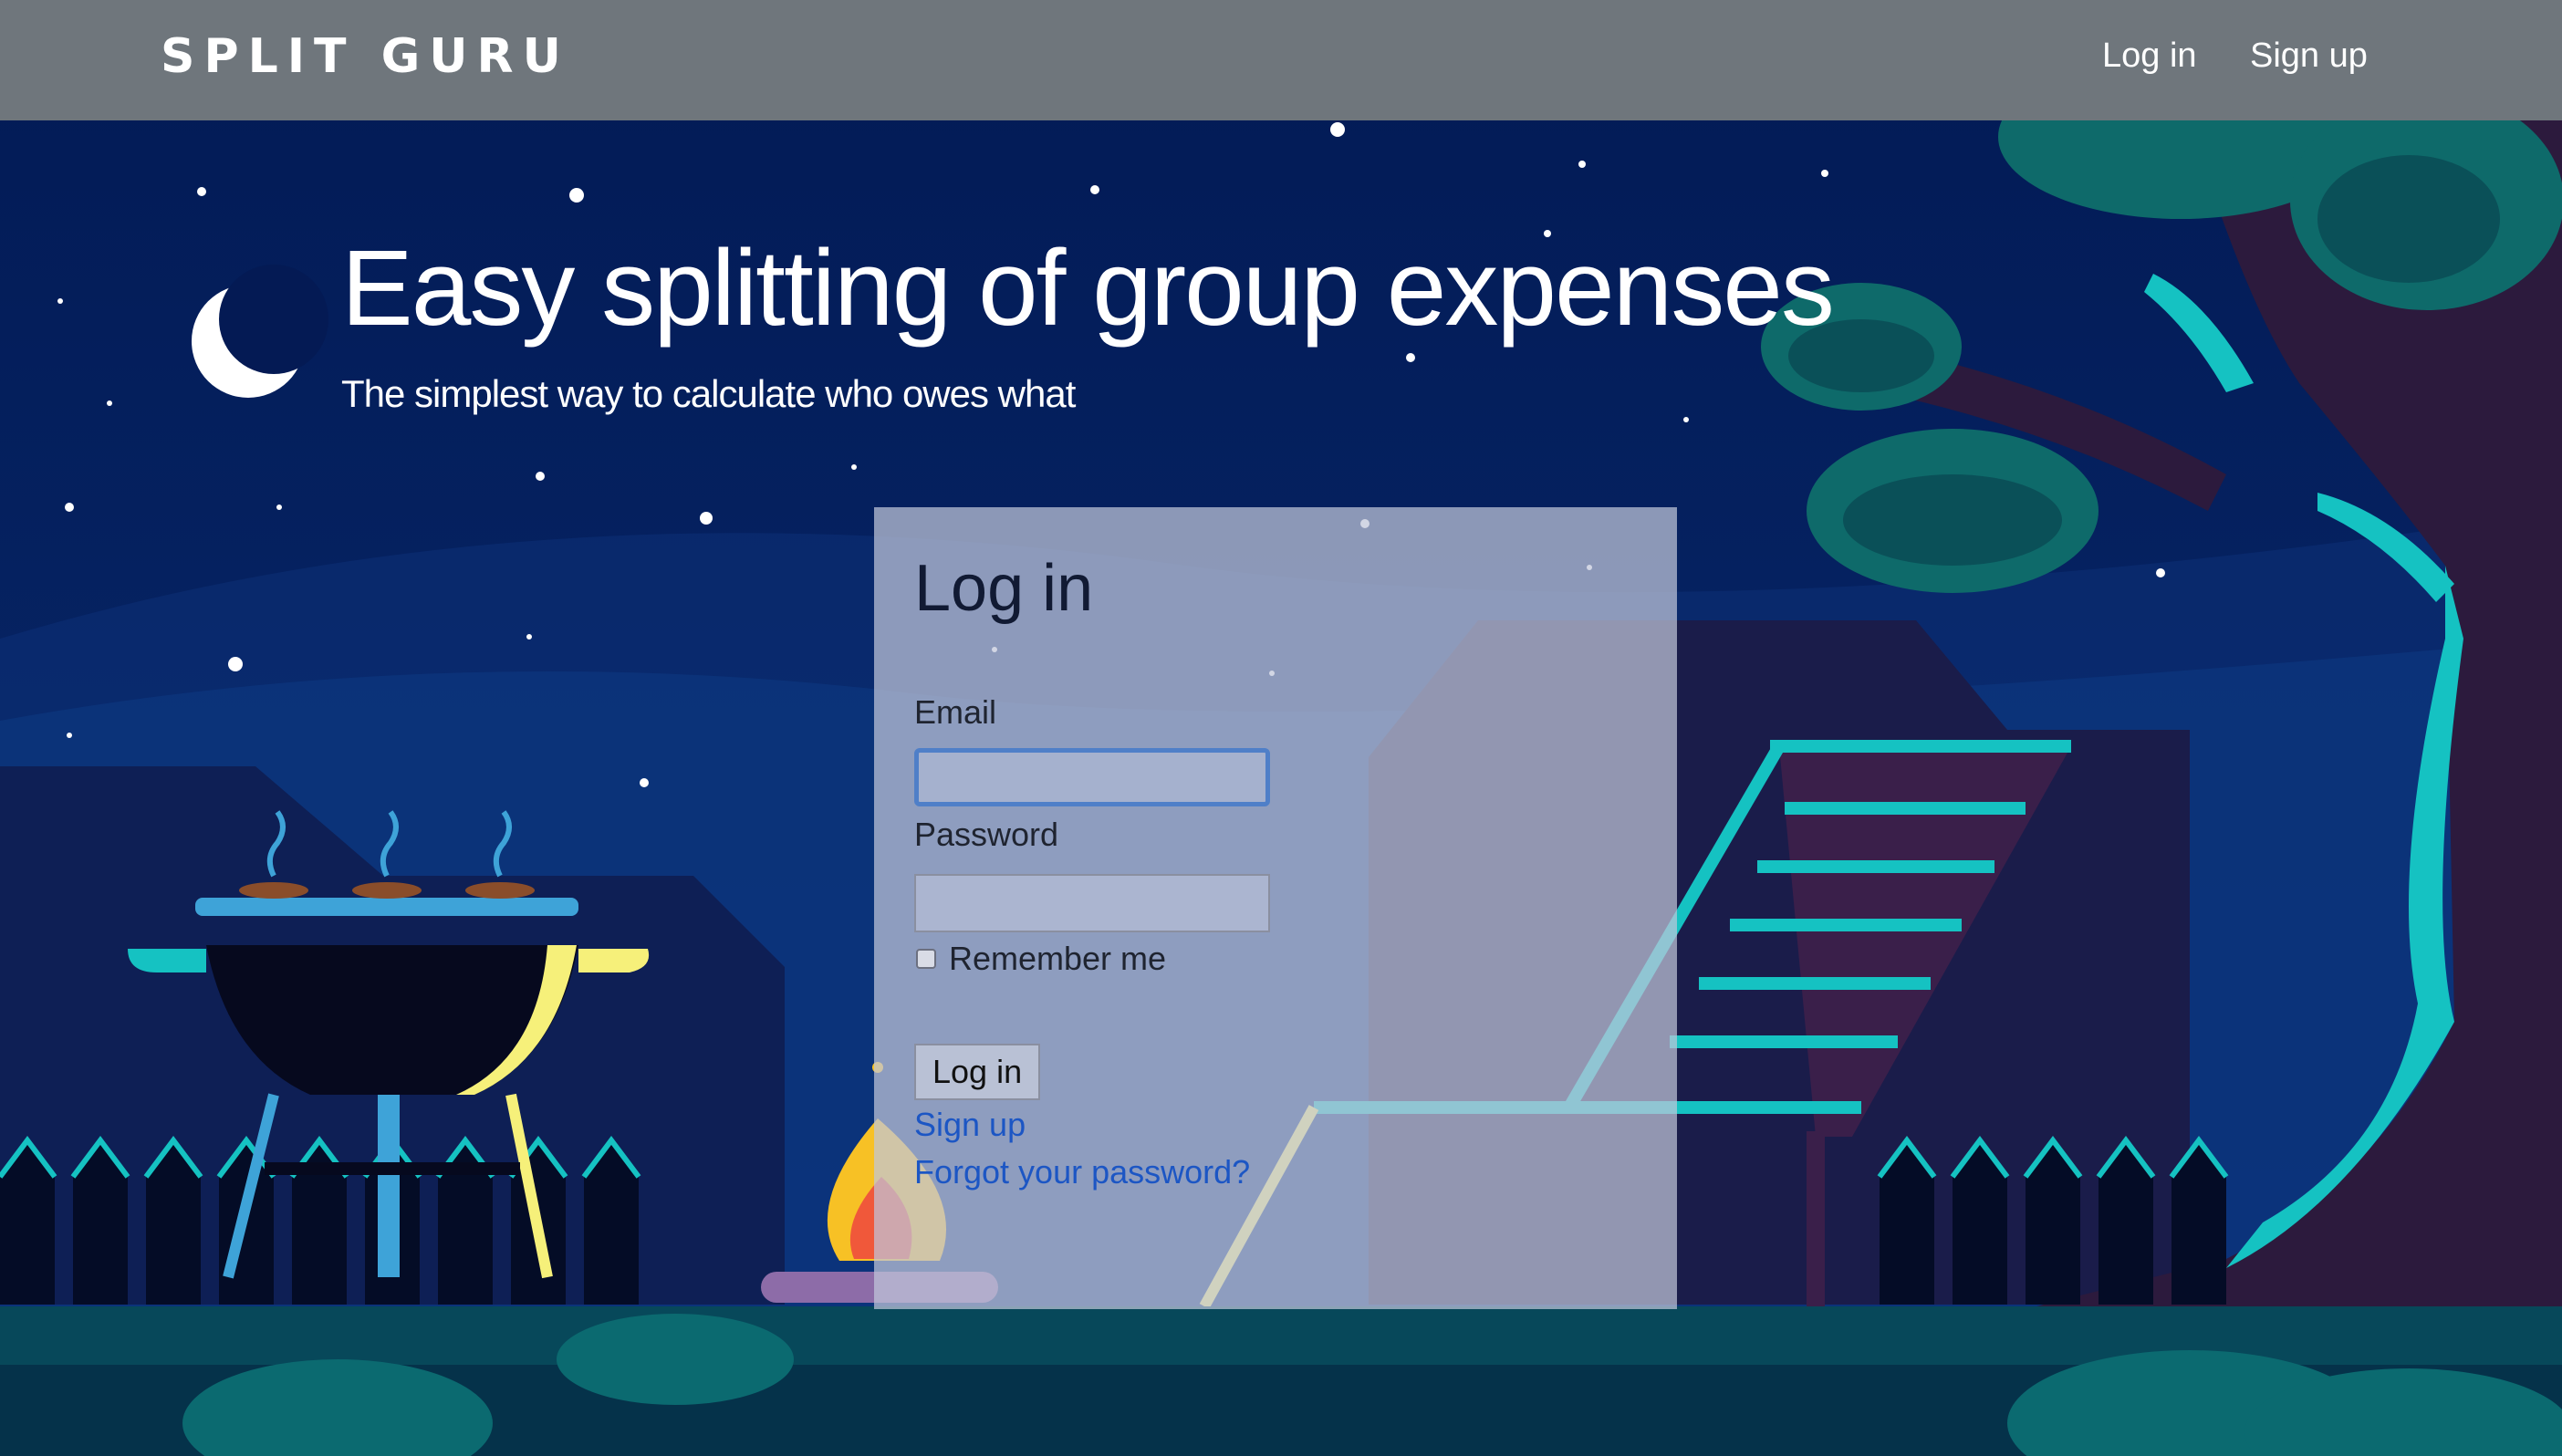  Describe the element at coordinates (987, 835) in the screenshot. I see `password-label: Password` at that location.